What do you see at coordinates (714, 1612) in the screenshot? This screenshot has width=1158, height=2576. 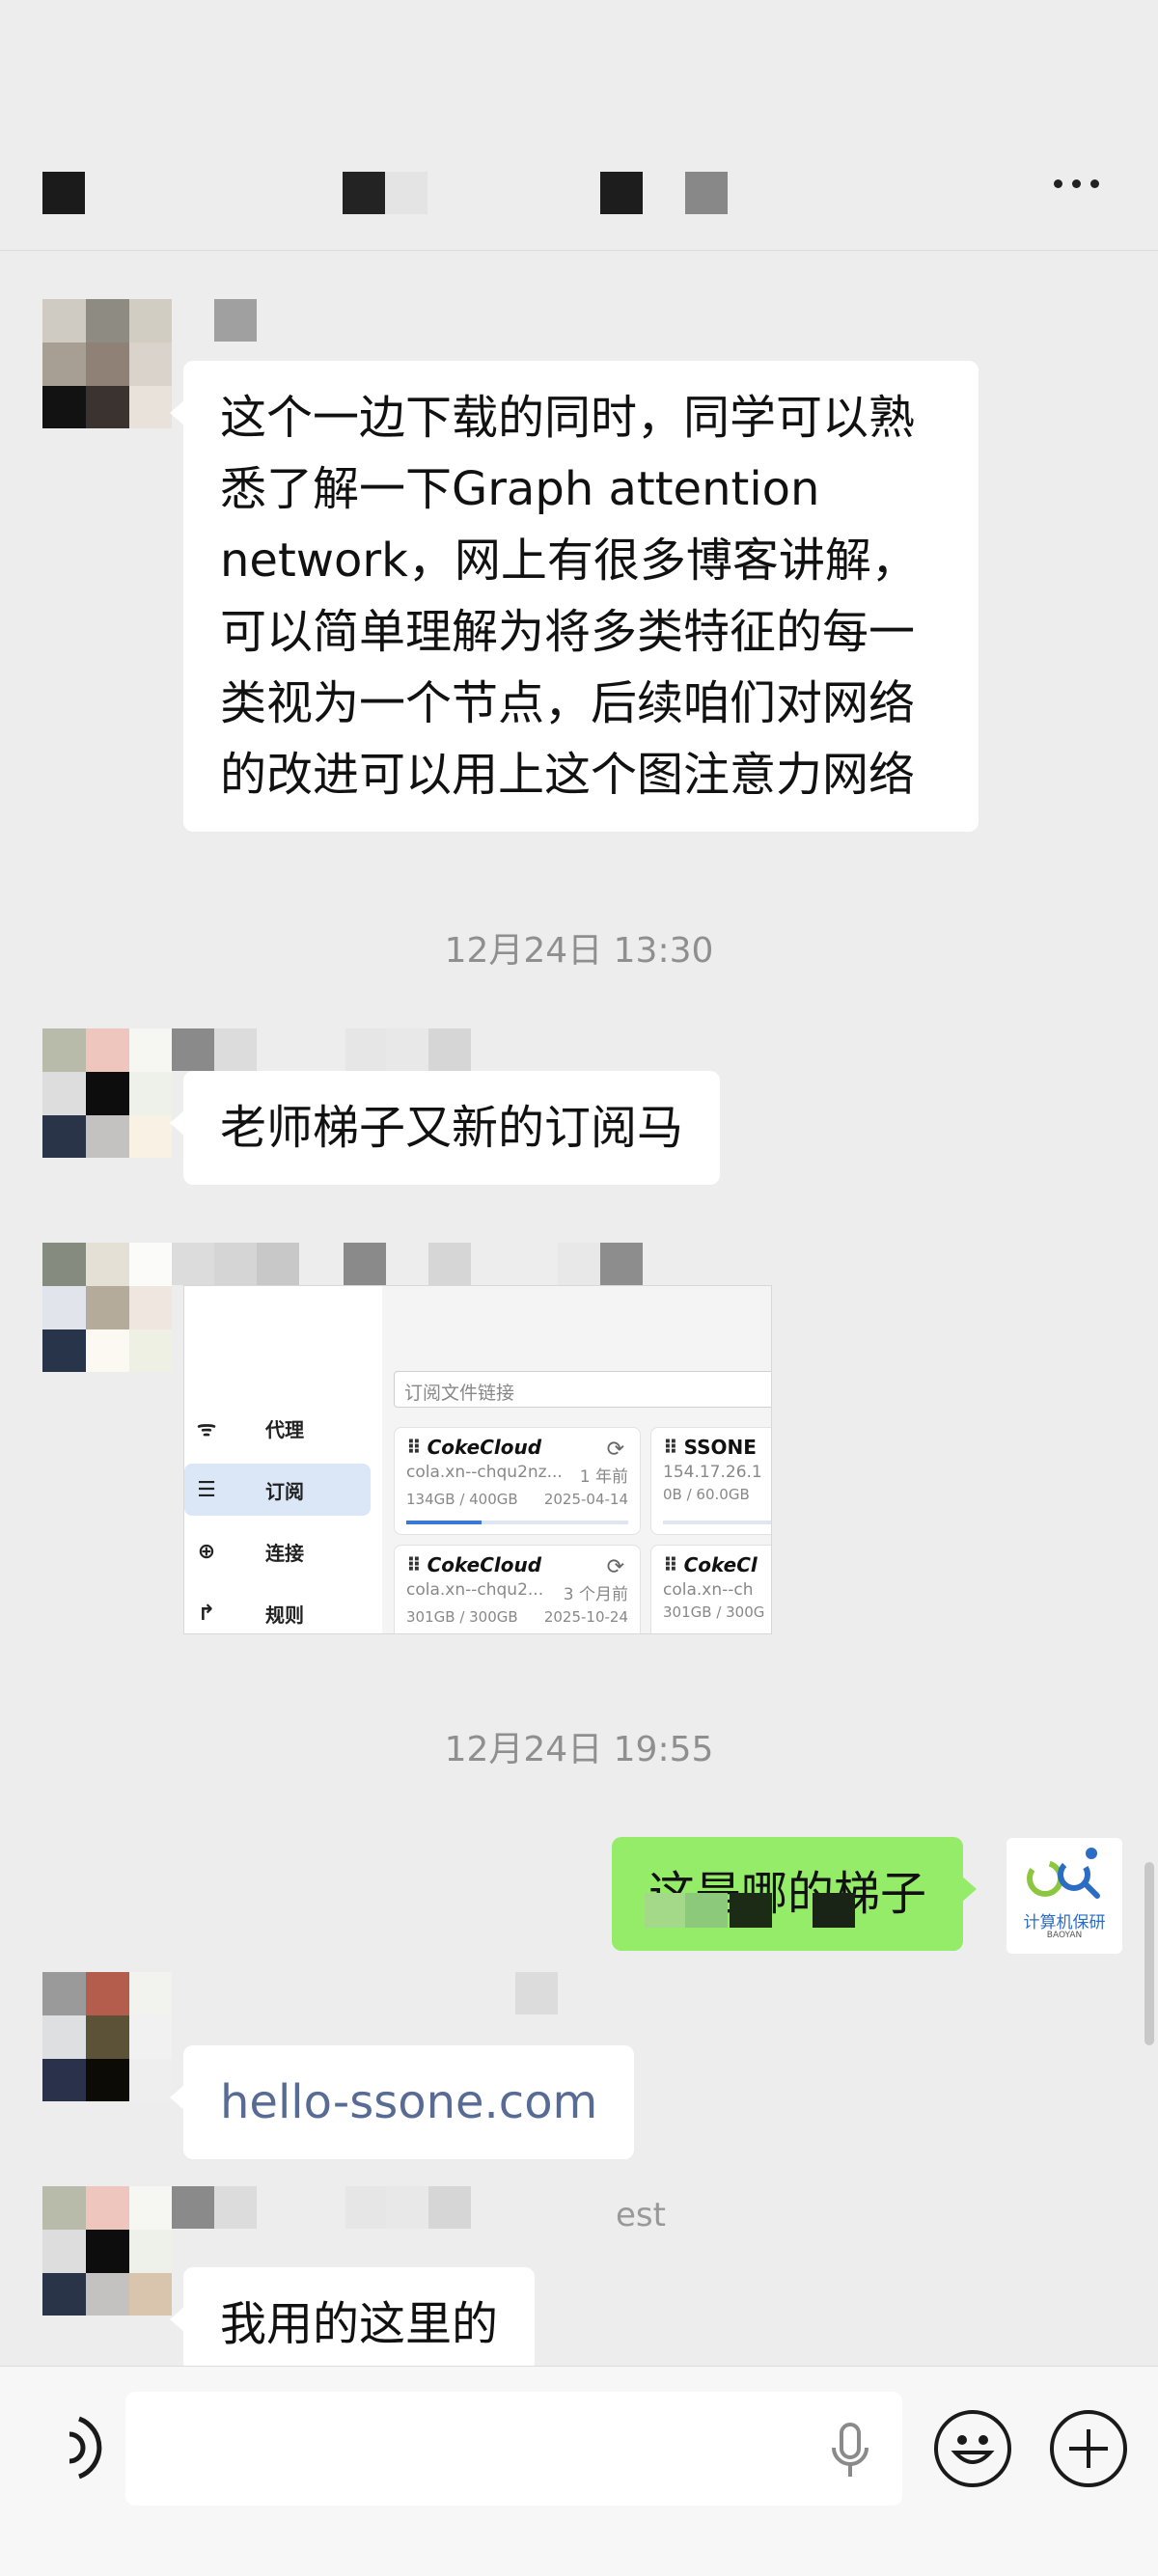 I see `card-usage: 301GB / 300G` at bounding box center [714, 1612].